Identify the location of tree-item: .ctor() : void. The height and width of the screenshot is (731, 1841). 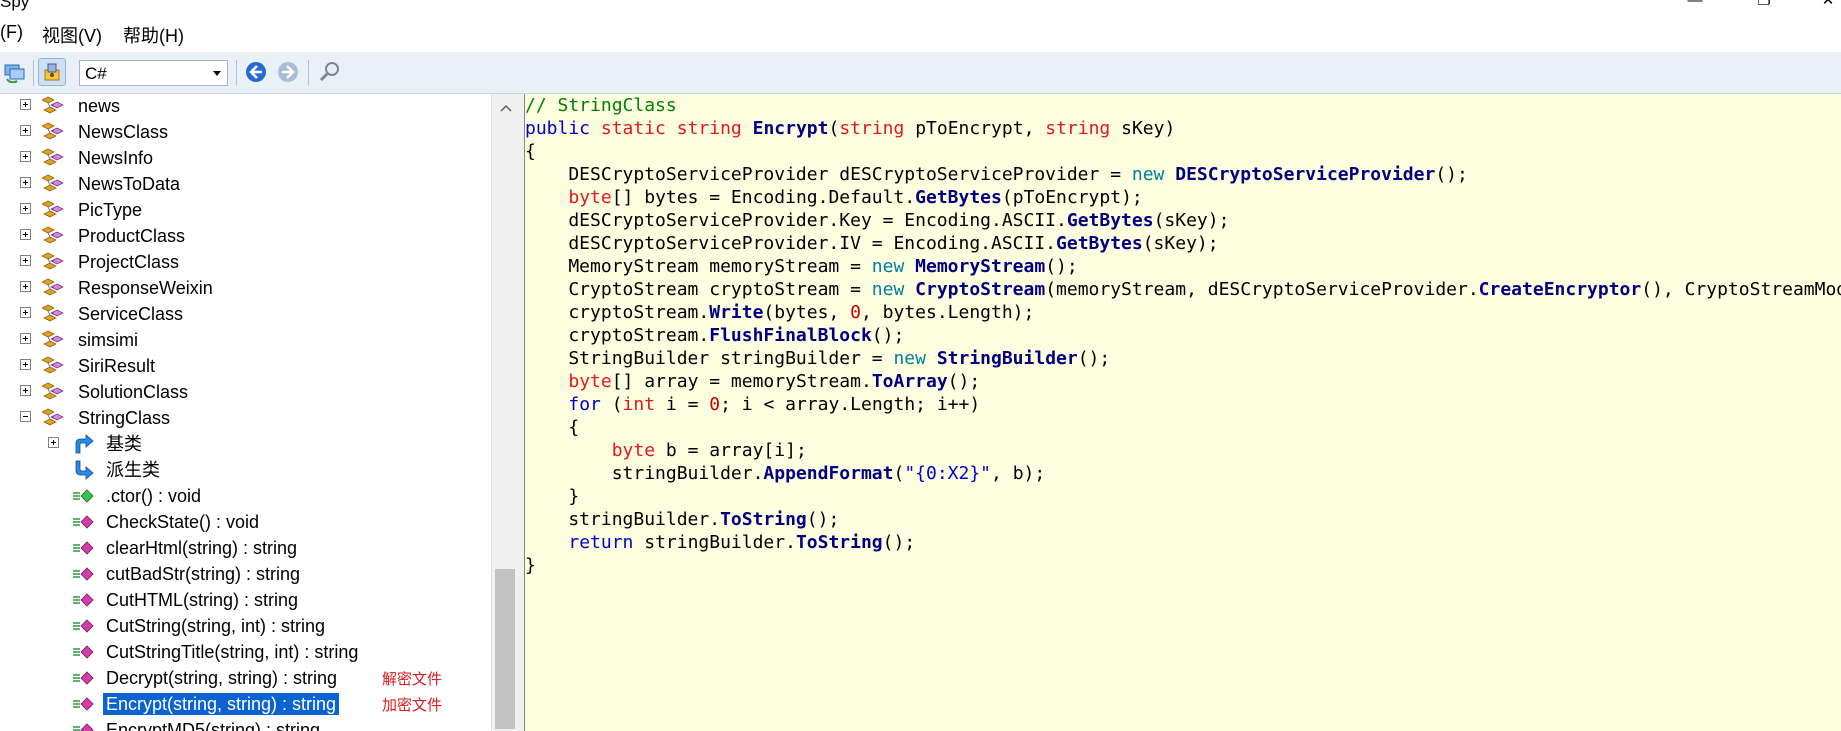
(245, 496).